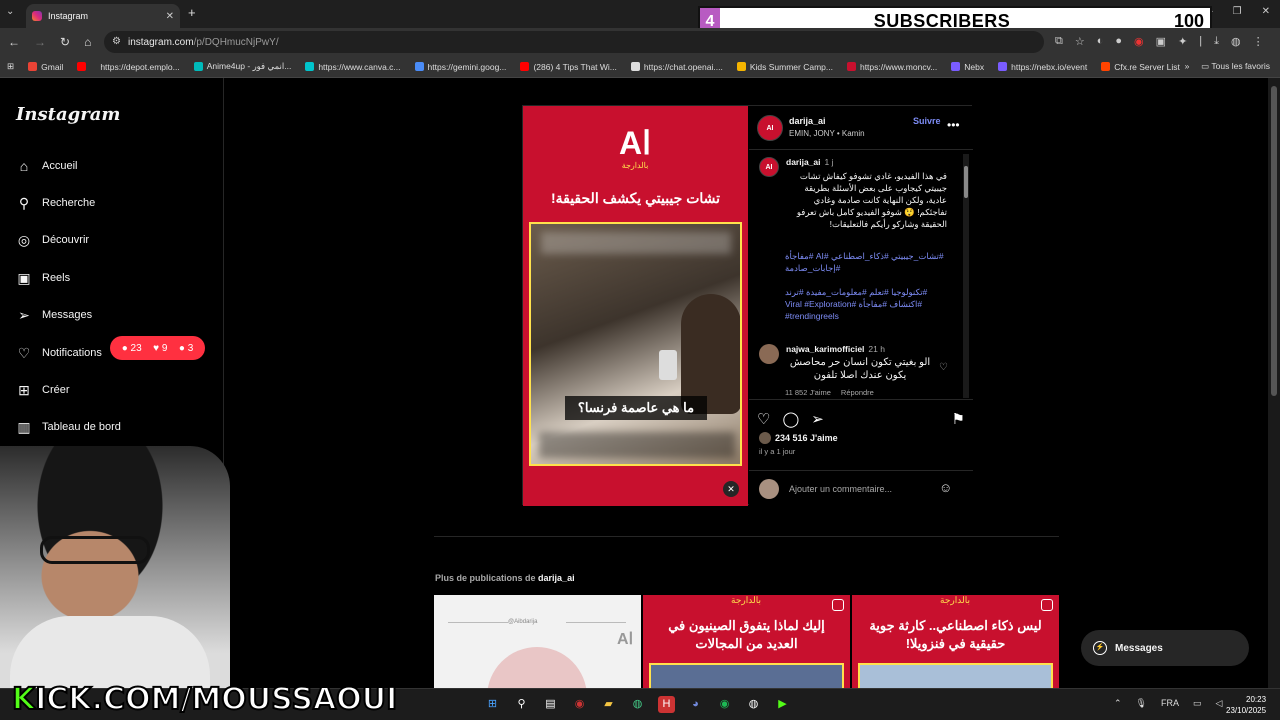 The height and width of the screenshot is (720, 1280). What do you see at coordinates (65, 42) in the screenshot?
I see `reload-icon: ↻` at bounding box center [65, 42].